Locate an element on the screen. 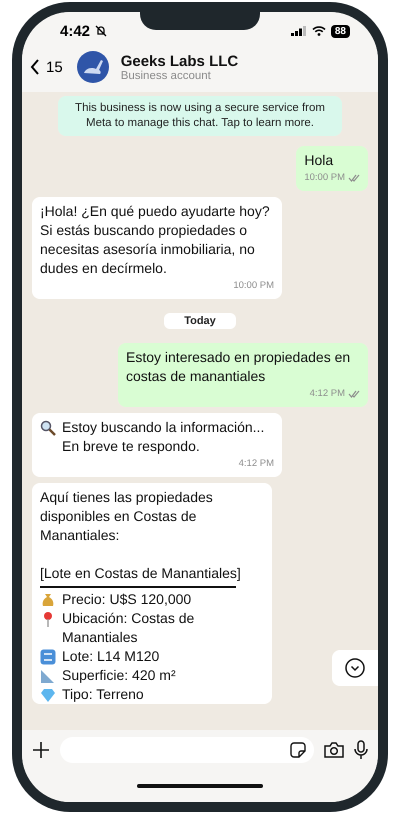  chevron-down-icon is located at coordinates (355, 668).